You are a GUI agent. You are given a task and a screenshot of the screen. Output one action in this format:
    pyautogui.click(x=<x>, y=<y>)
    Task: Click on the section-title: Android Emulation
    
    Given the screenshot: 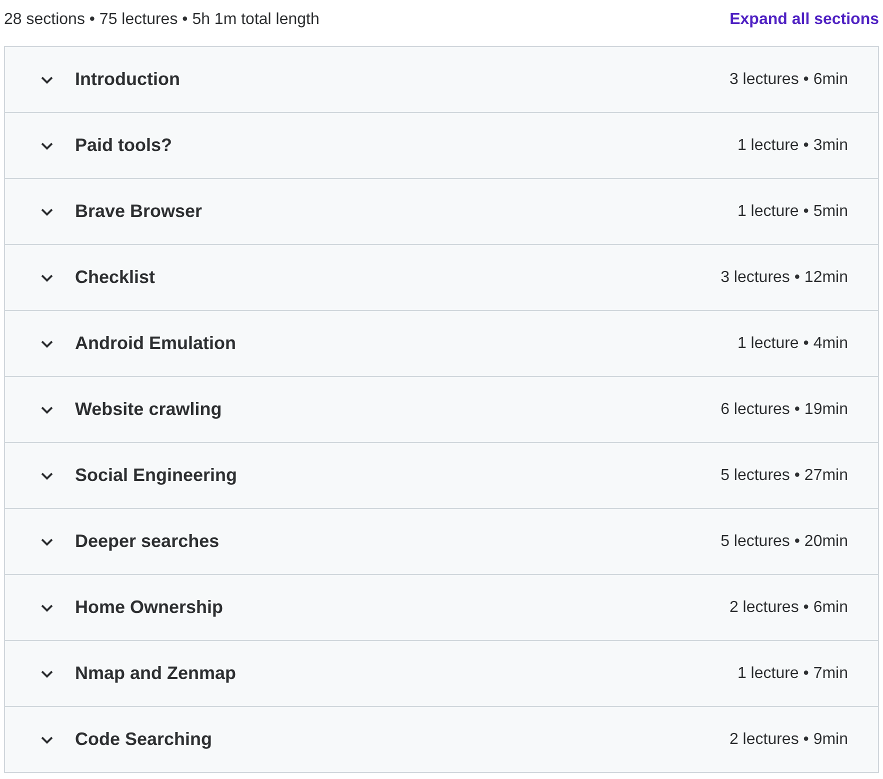 What is the action you would take?
    pyautogui.click(x=156, y=343)
    